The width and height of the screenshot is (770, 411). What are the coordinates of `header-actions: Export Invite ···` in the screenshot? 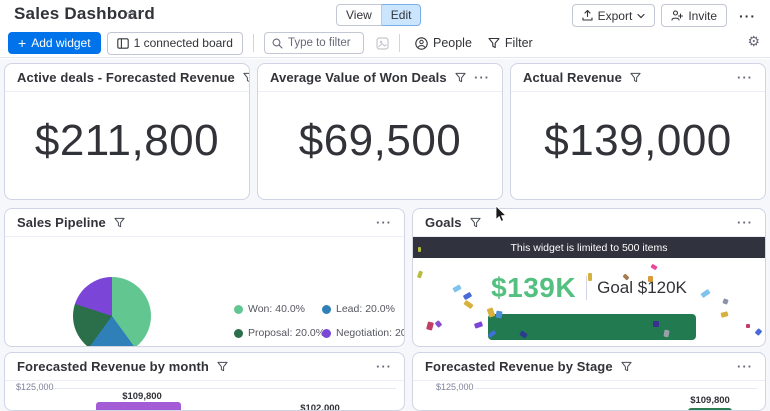 It's located at (666, 15).